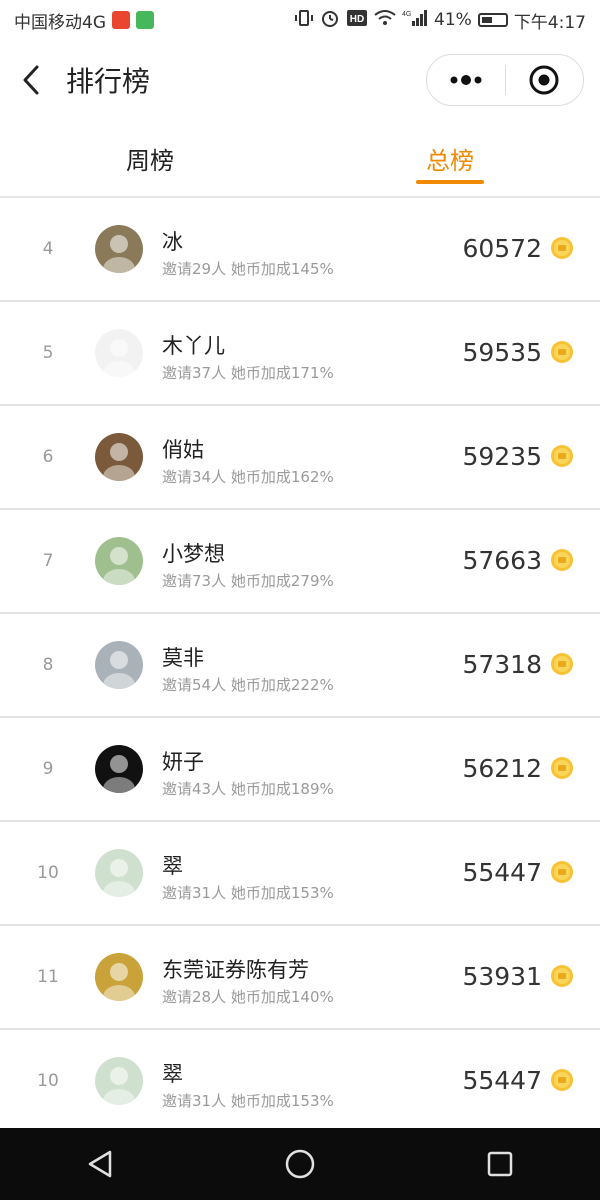  Describe the element at coordinates (492, 20) in the screenshot. I see `battery-icon` at that location.